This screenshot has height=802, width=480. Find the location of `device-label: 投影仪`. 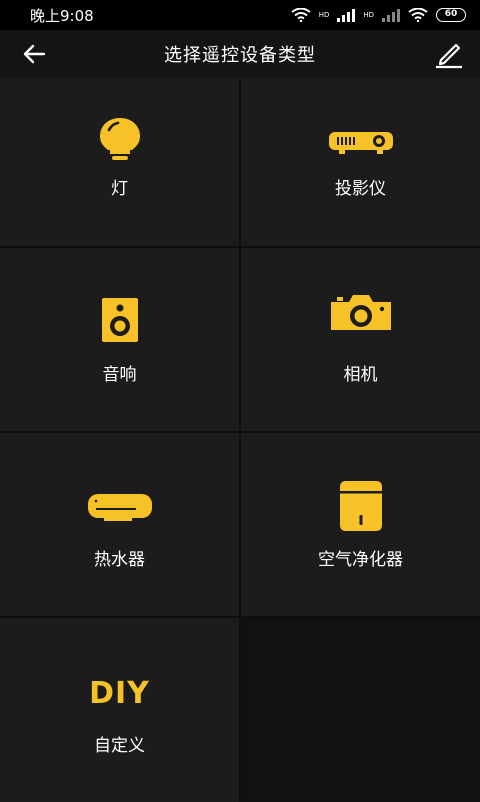

device-label: 投影仪 is located at coordinates (360, 189).